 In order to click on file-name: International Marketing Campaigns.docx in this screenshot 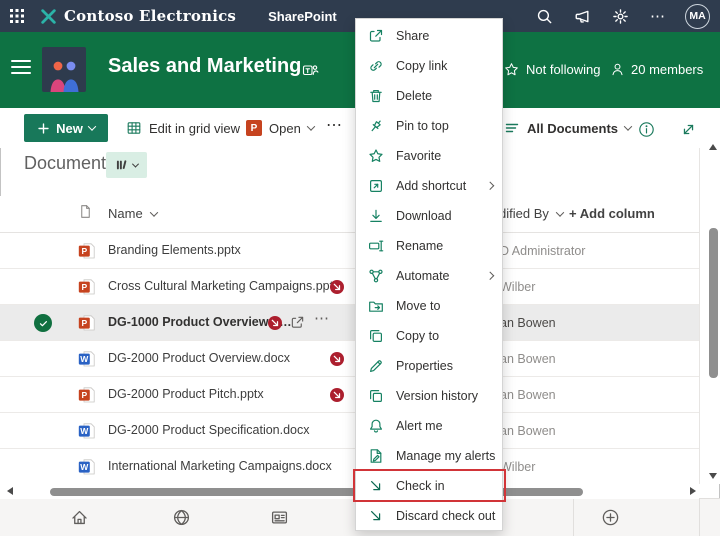, I will do `click(220, 466)`.